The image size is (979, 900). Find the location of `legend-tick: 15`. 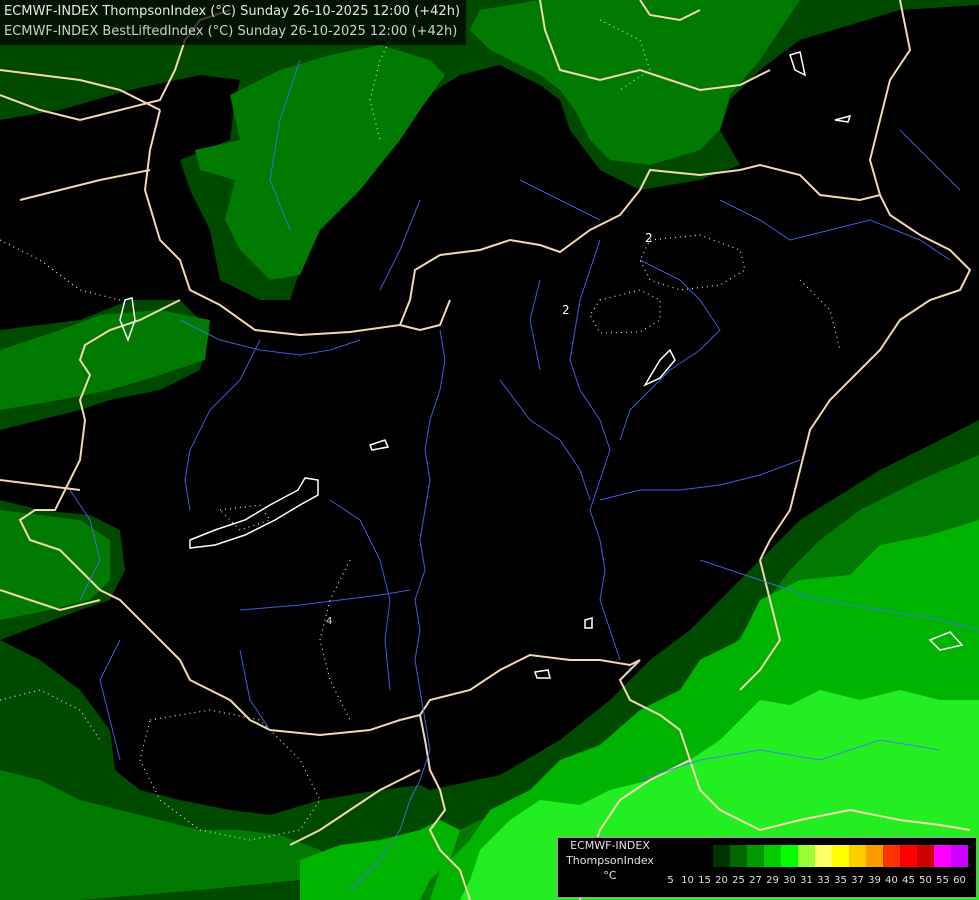

legend-tick: 15 is located at coordinates (704, 880).